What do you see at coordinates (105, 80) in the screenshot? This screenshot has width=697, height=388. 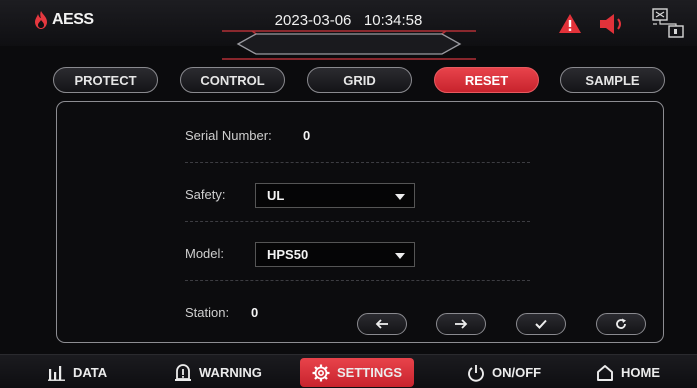 I see `tab-protect: PROTECT` at bounding box center [105, 80].